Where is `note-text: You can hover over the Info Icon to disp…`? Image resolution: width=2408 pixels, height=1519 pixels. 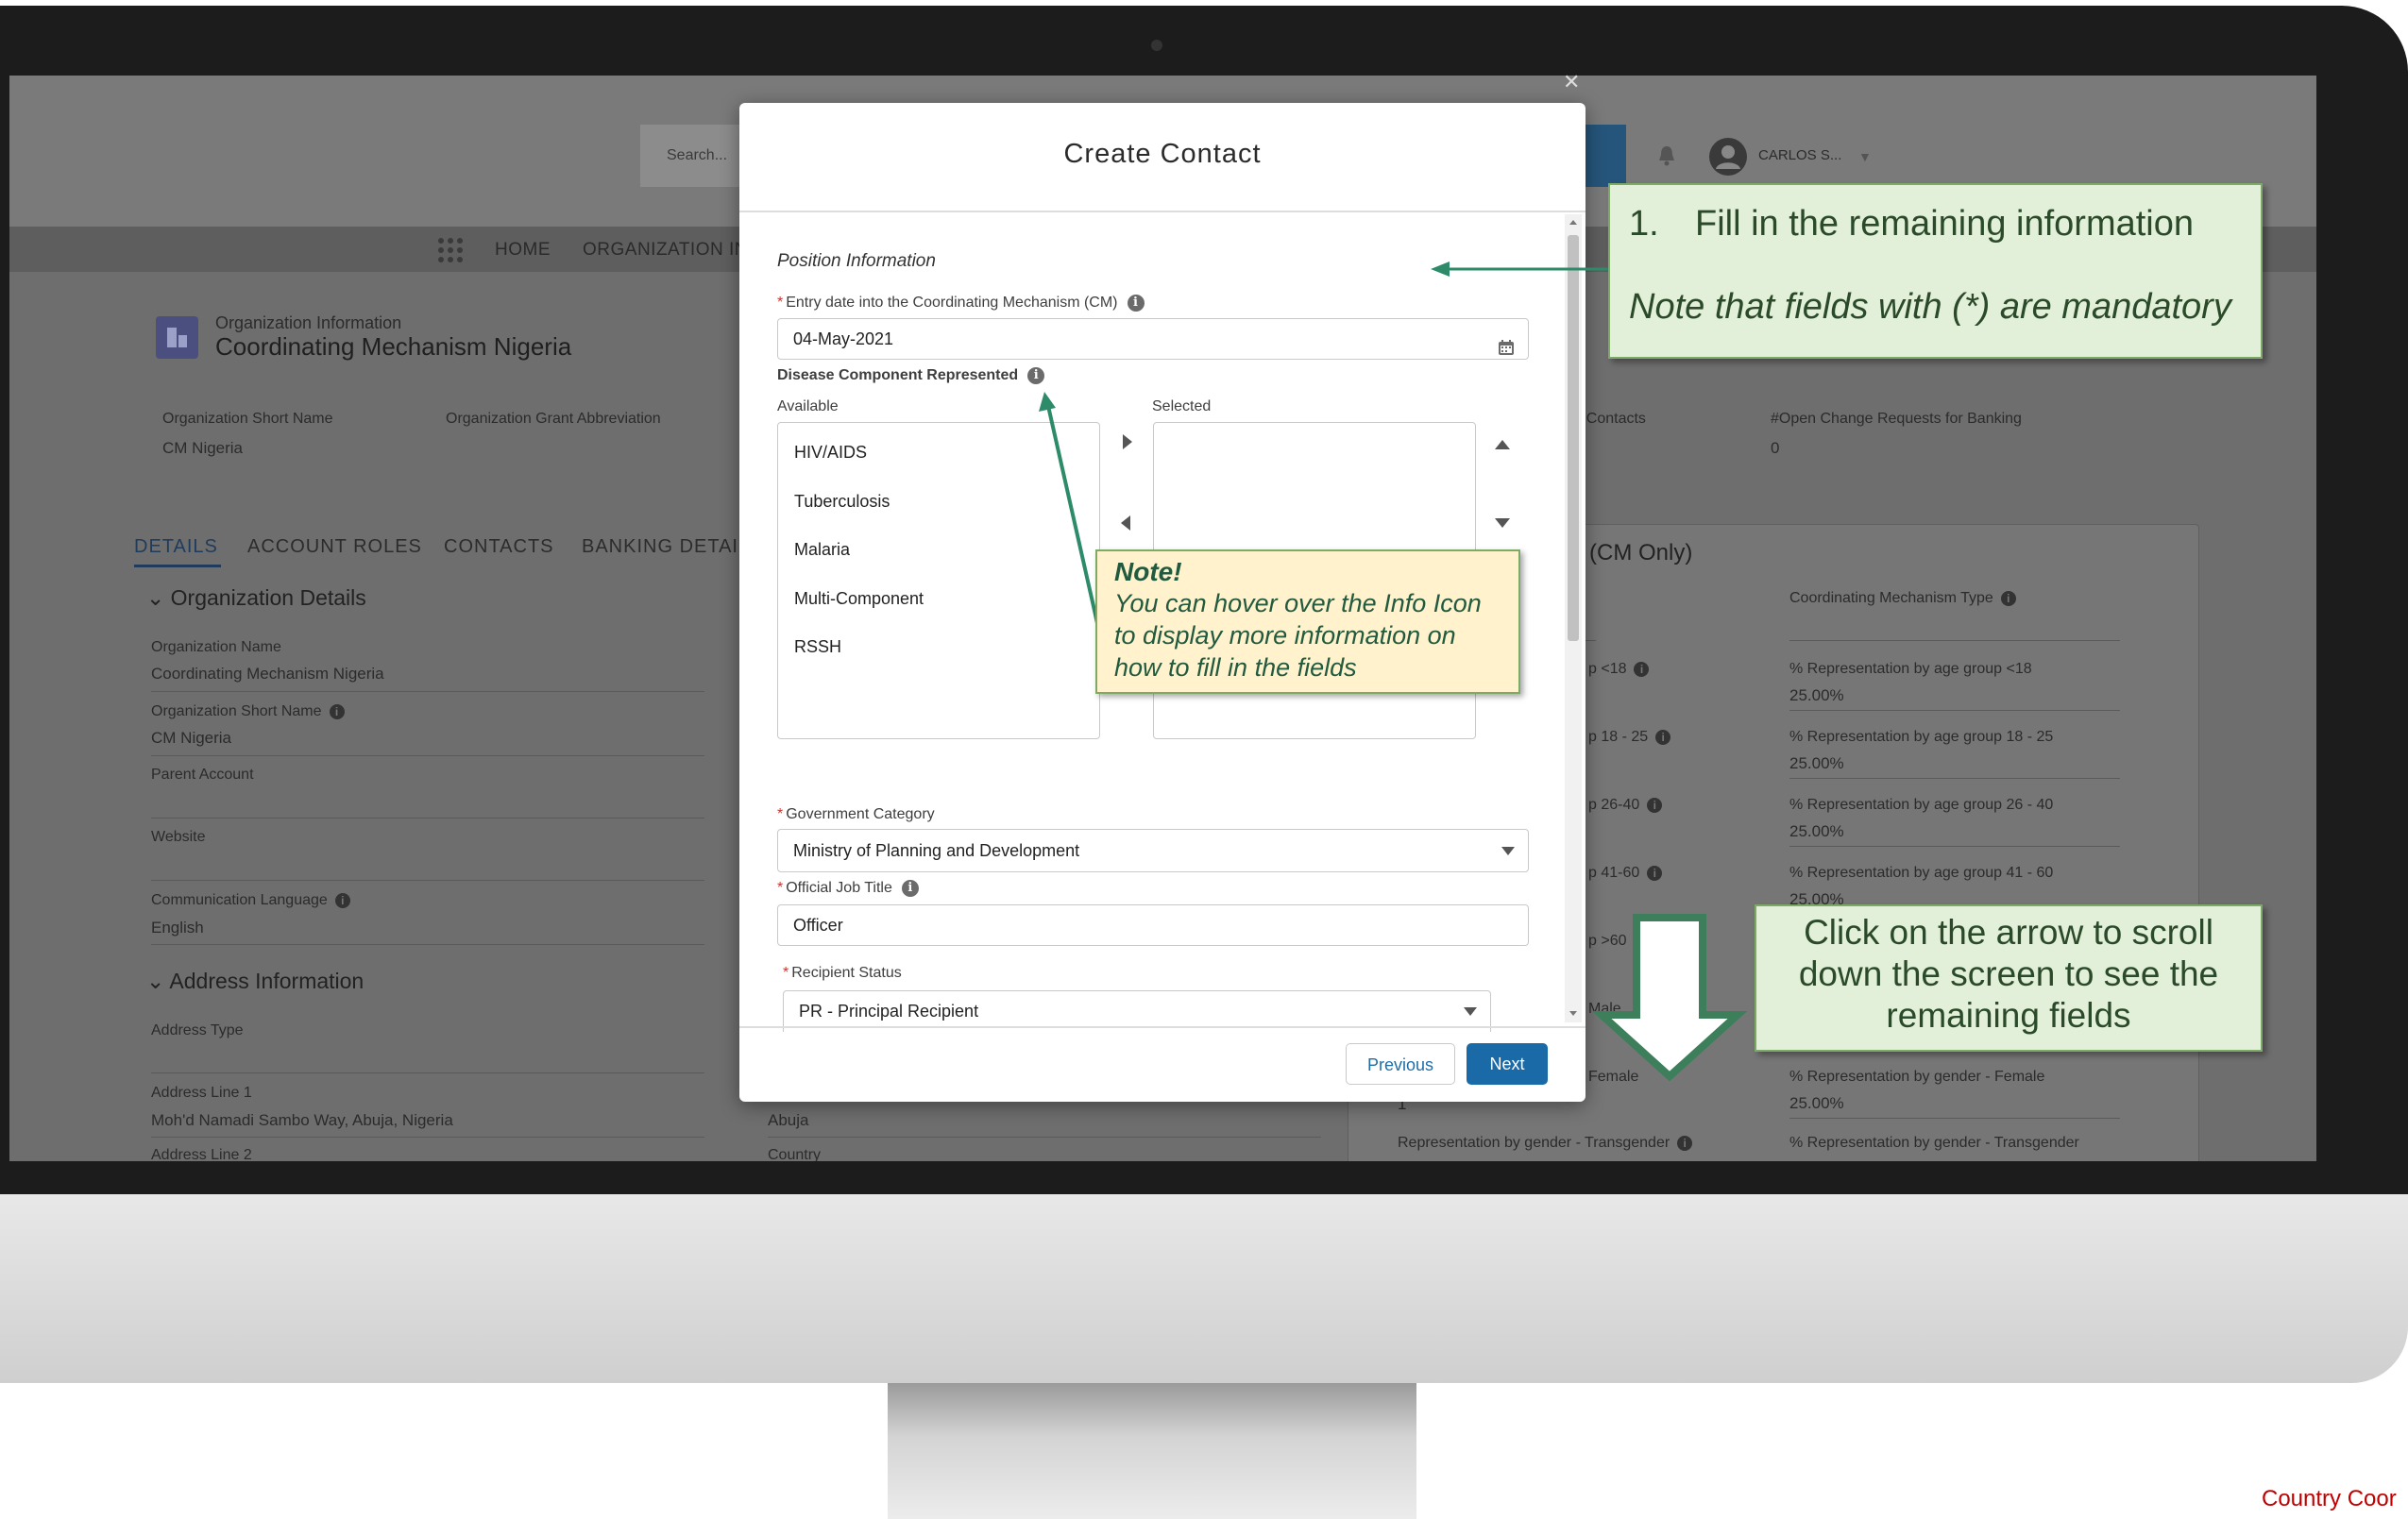
note-text: You can hover over the Info Icon to disp… is located at coordinates (1298, 635).